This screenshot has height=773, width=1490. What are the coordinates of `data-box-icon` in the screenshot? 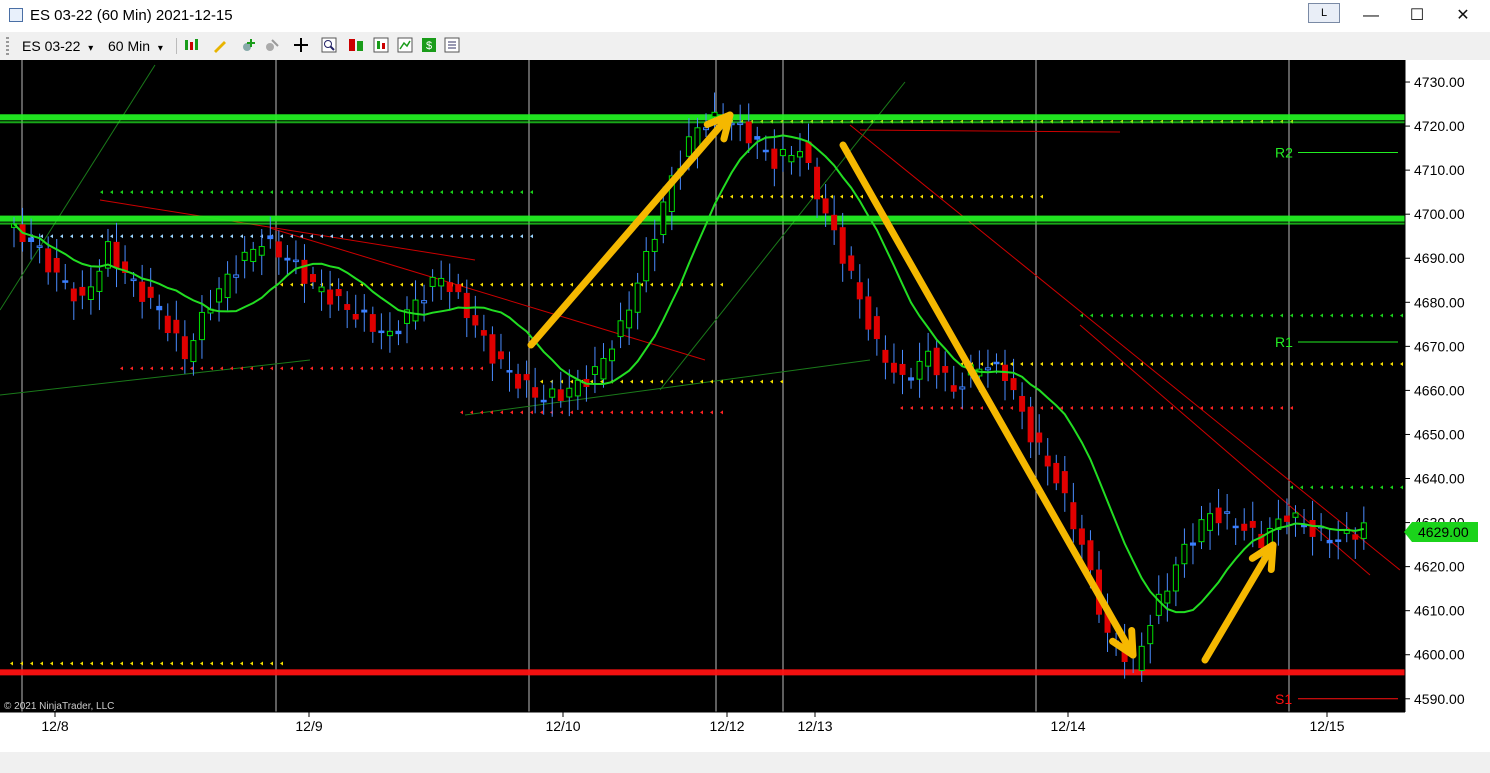 It's located at (405, 45).